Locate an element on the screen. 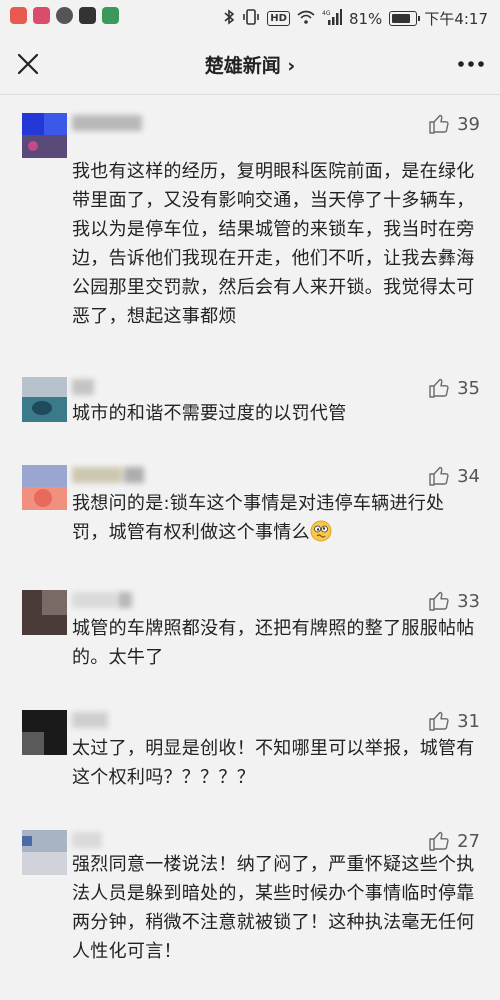  vibrate-icon is located at coordinates (251, 18).